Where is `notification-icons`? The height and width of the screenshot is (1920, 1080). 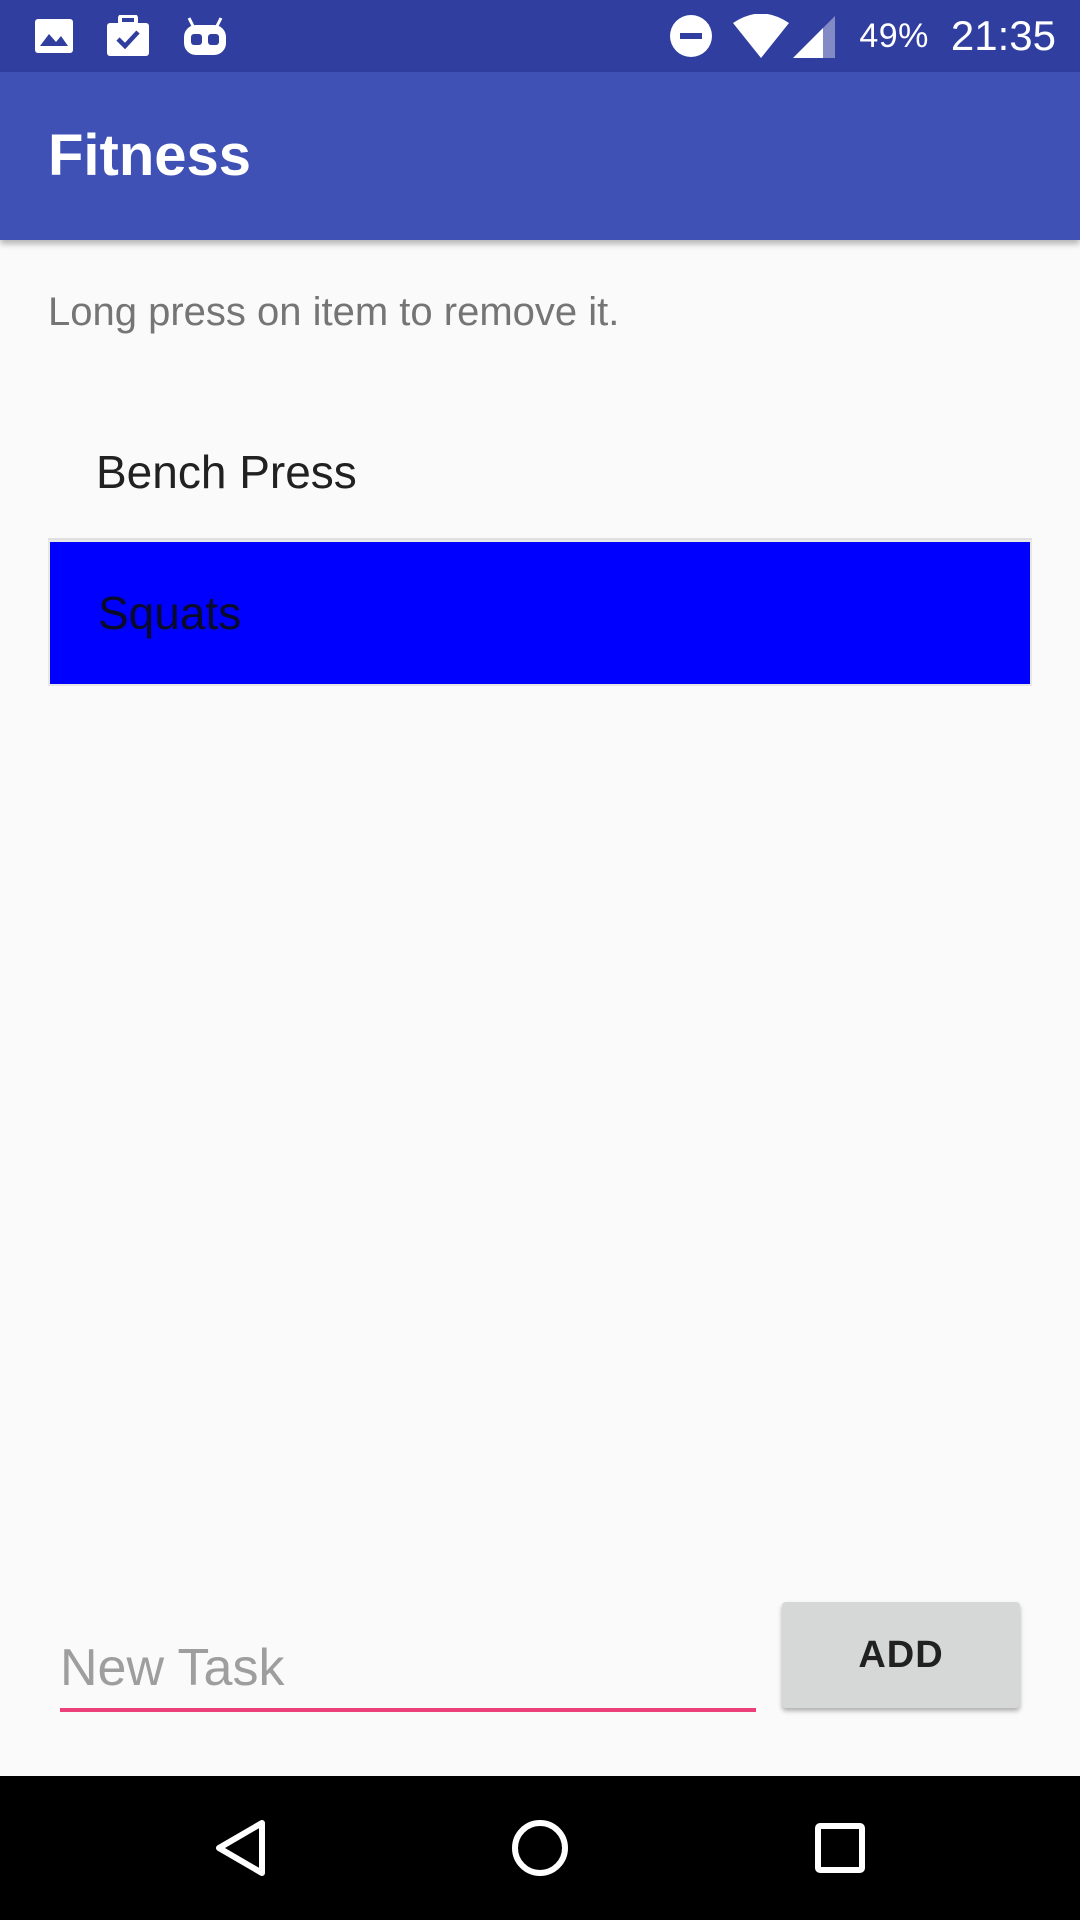 notification-icons is located at coordinates (131, 36).